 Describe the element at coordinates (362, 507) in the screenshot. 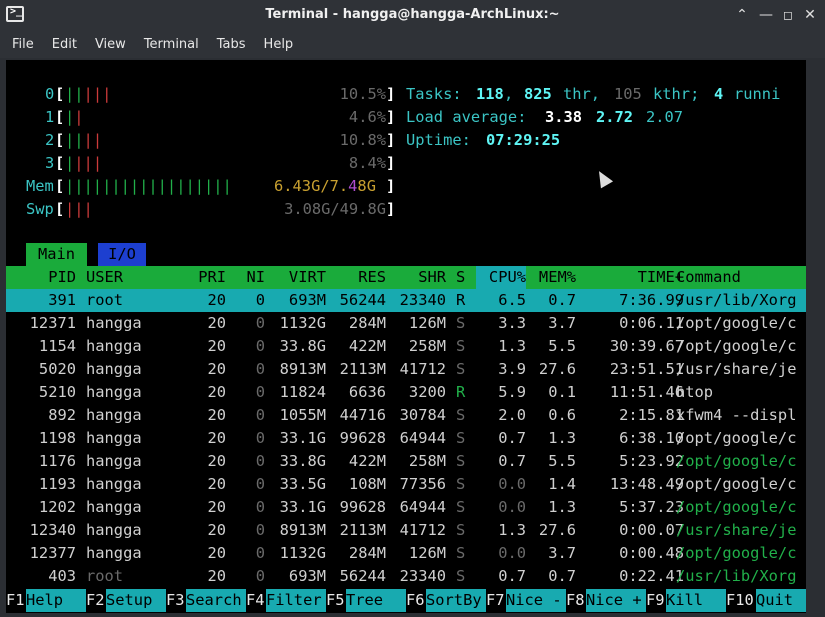

I see `cell-res: 99628` at that location.